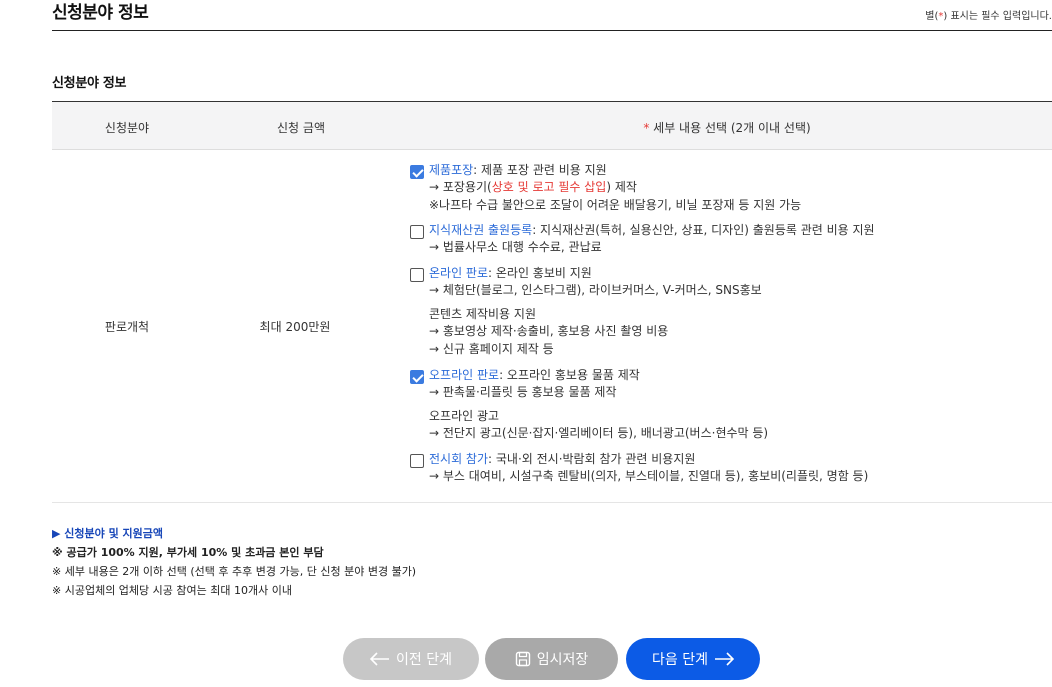  I want to click on header-field: 신청분야, so click(127, 128).